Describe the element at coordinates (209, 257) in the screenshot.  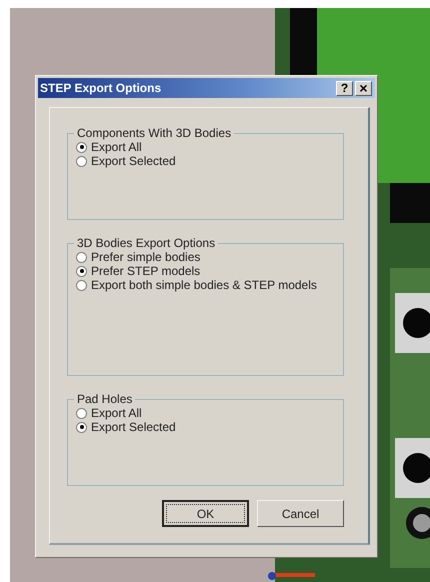
I see `radio-option: Prefer simple bodies` at that location.